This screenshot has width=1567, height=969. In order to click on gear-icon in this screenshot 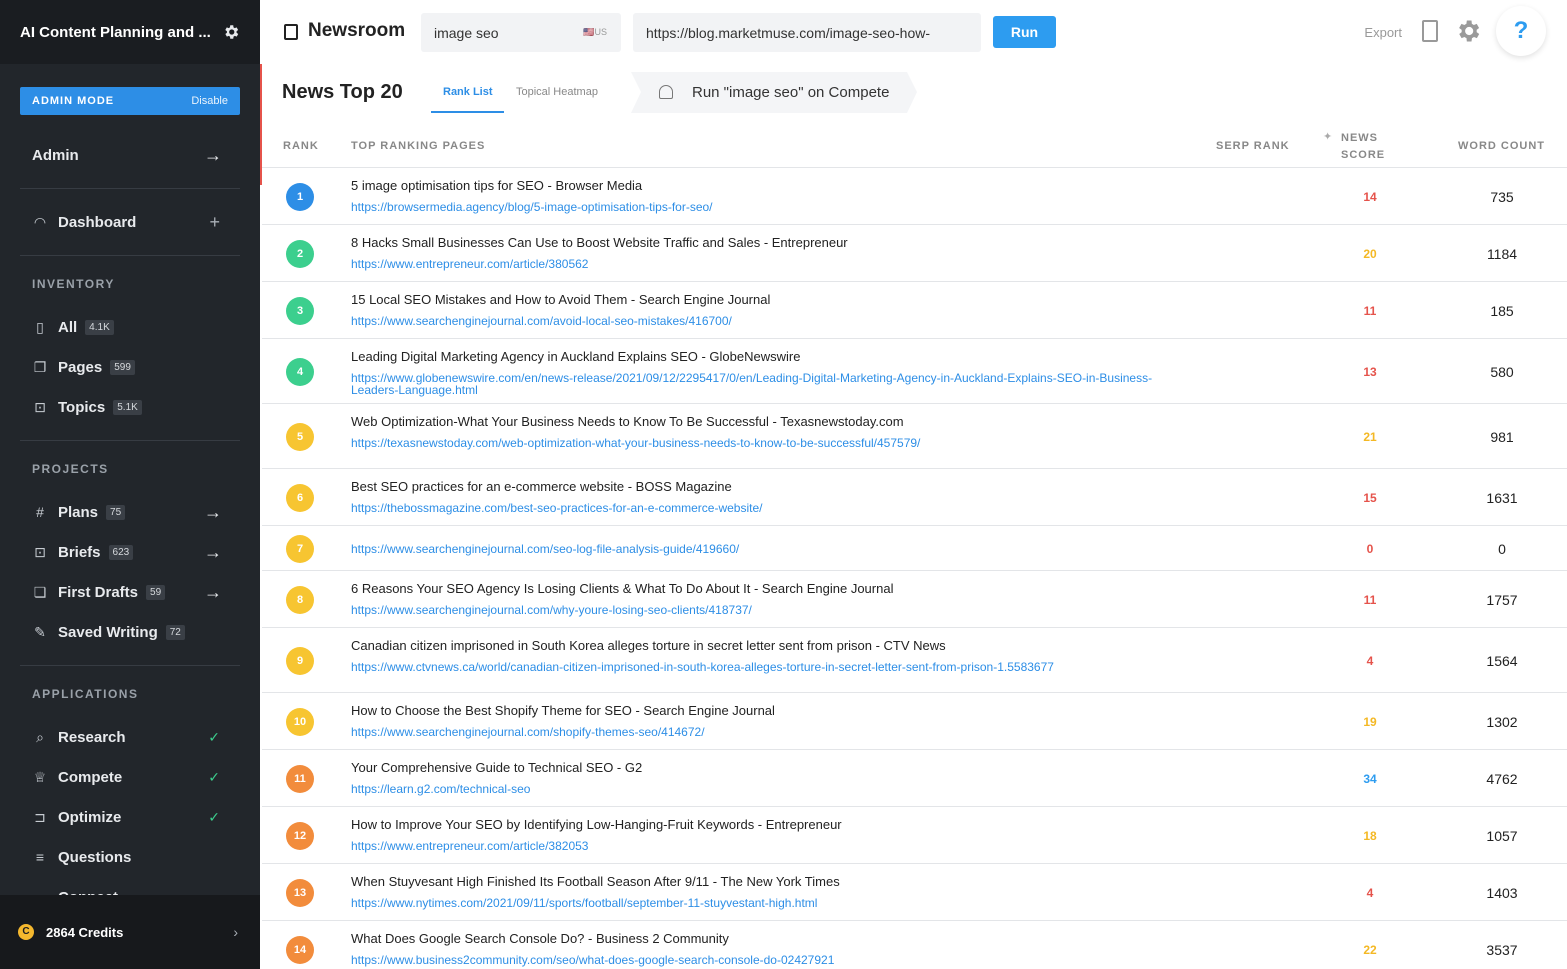, I will do `click(231, 32)`.